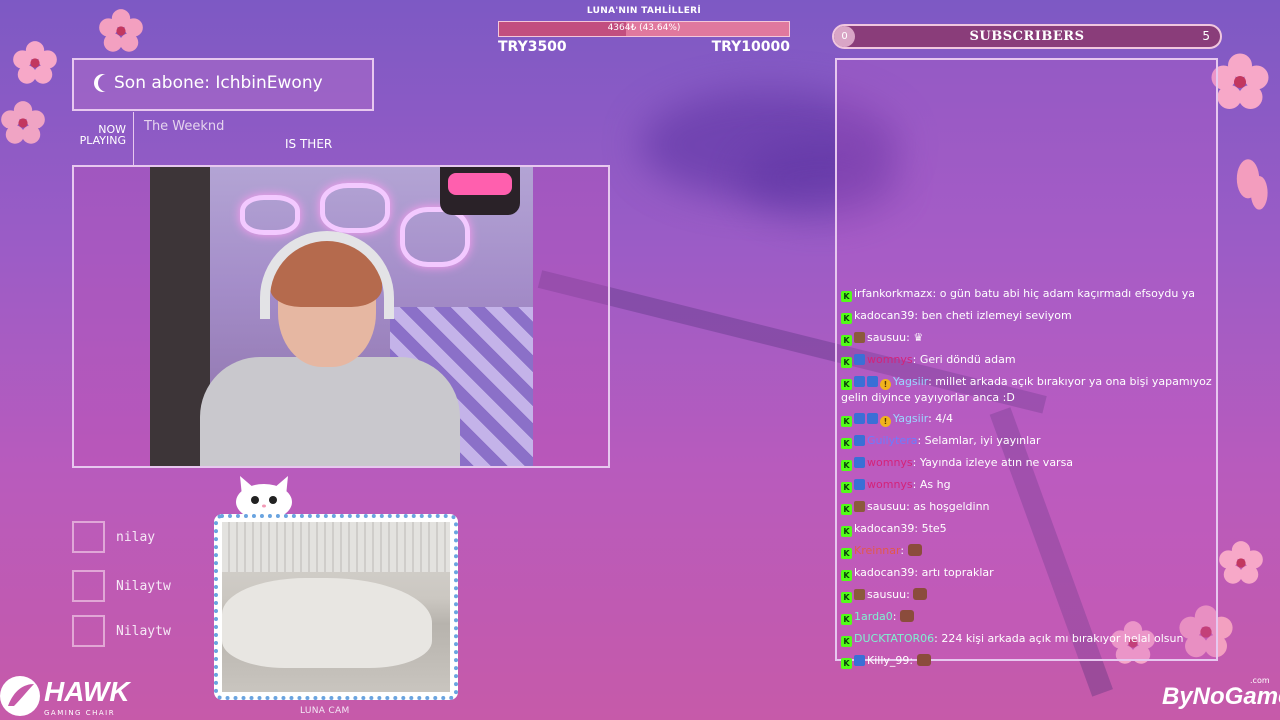 The height and width of the screenshot is (720, 1280). Describe the element at coordinates (136, 537) in the screenshot. I see `follower-name: nilay` at that location.